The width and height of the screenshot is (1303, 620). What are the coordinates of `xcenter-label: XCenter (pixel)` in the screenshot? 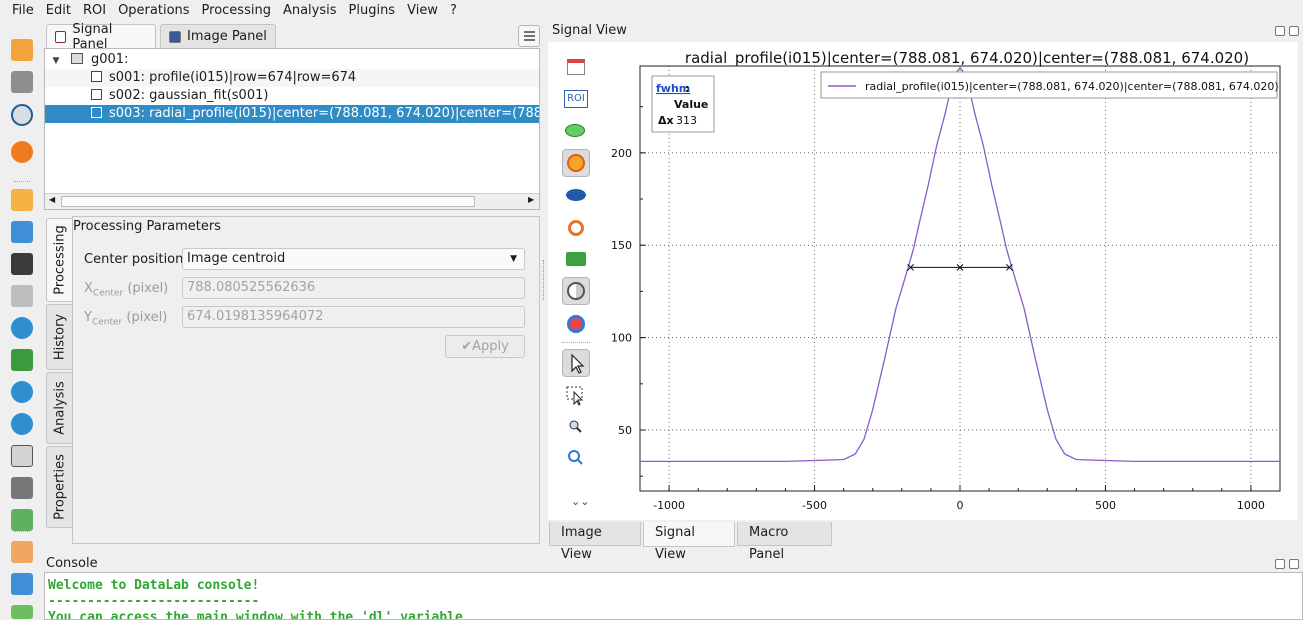 It's located at (126, 290).